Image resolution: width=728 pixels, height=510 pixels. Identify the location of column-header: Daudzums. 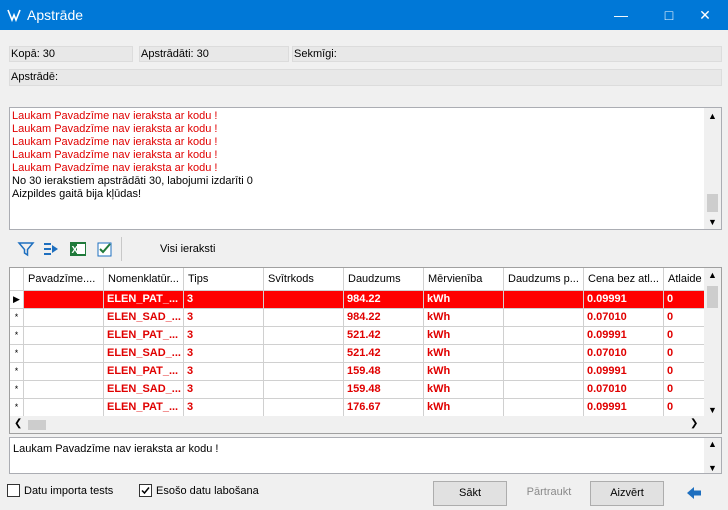
(384, 279).